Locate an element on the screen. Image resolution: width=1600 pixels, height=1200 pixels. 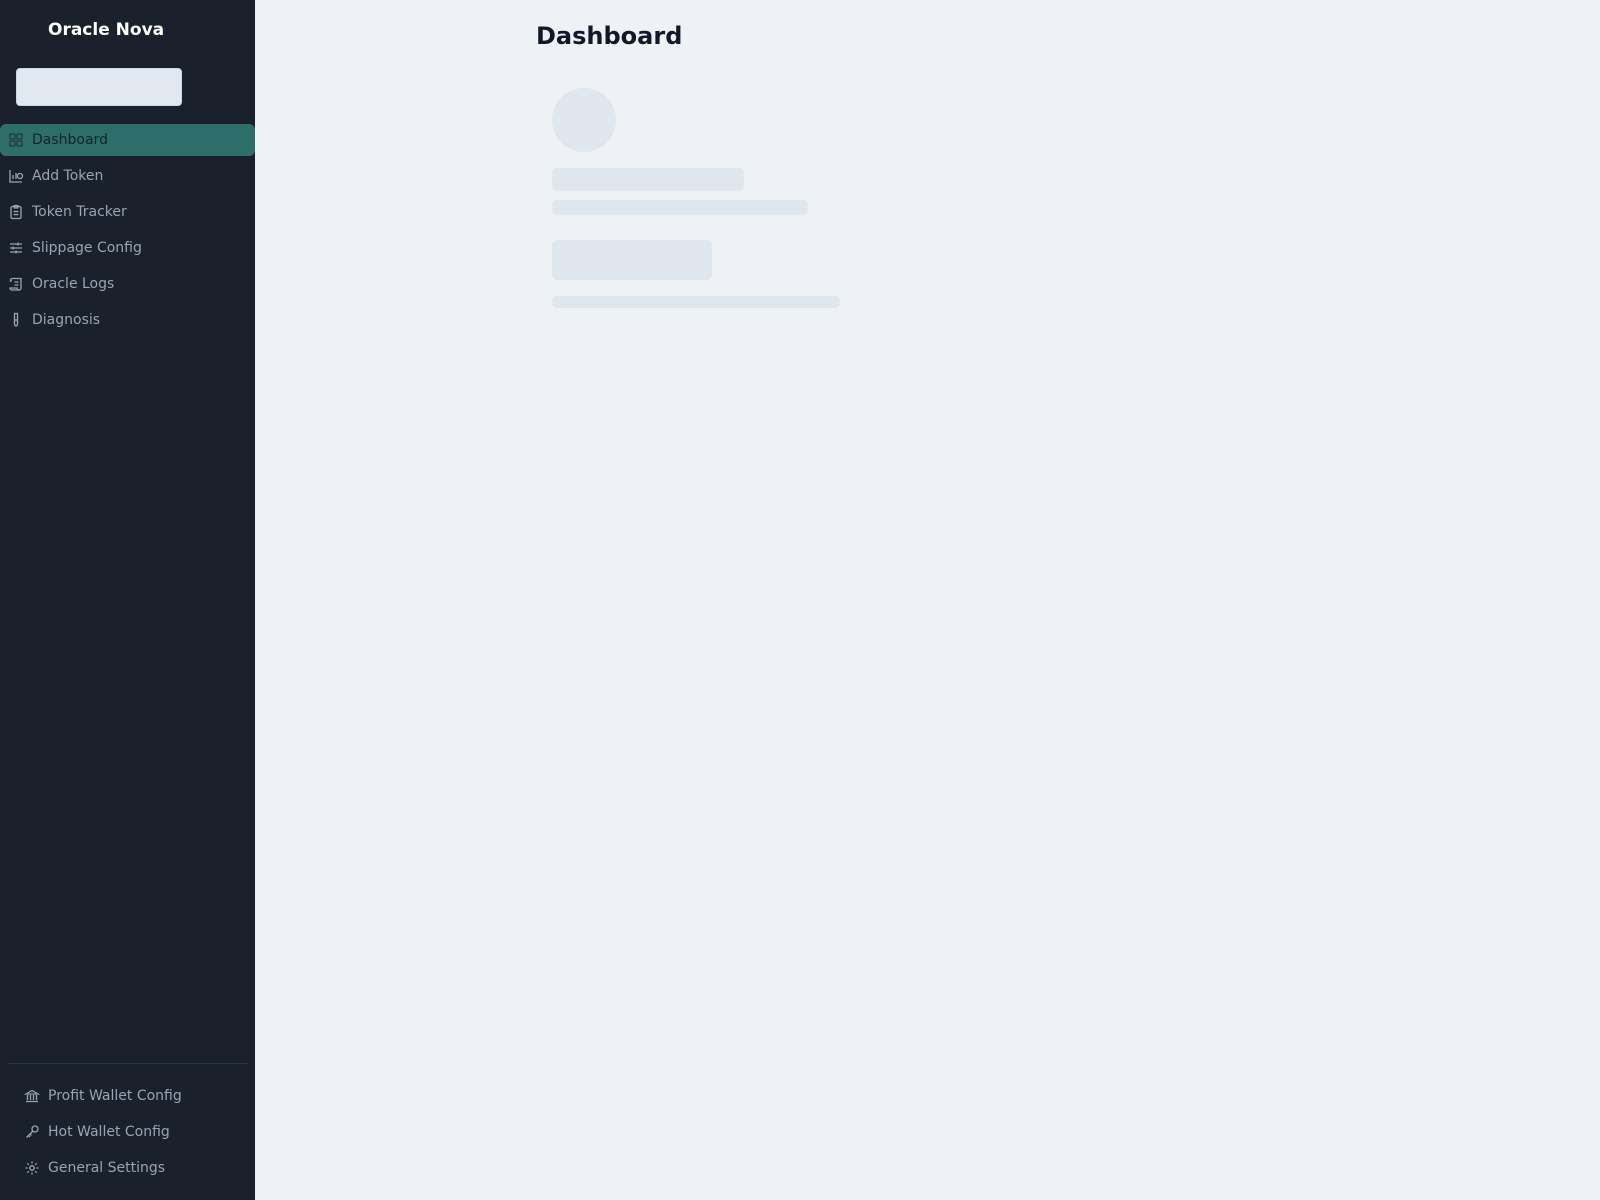
sidebar-item-slippage-config: Slippage Config is located at coordinates (127, 248).